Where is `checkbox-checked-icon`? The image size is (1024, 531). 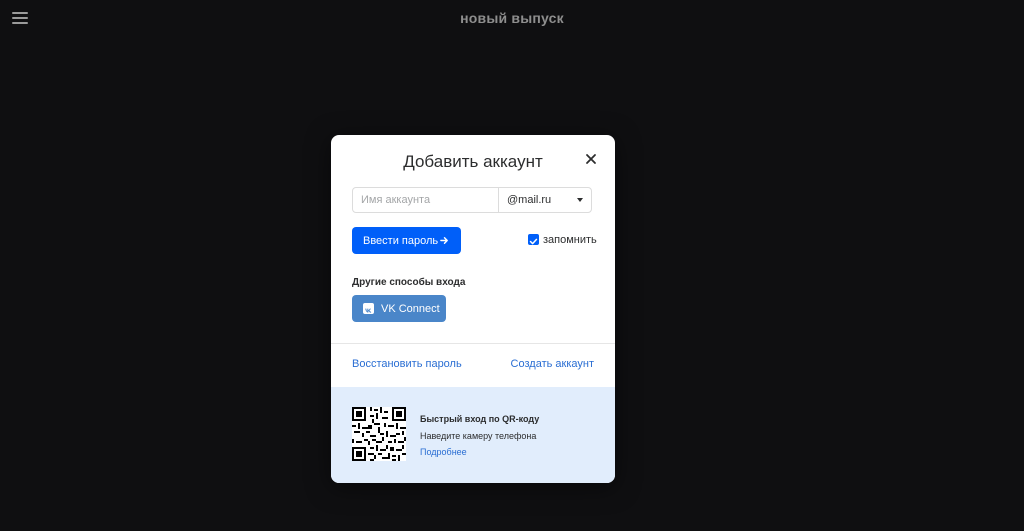 checkbox-checked-icon is located at coordinates (533, 239).